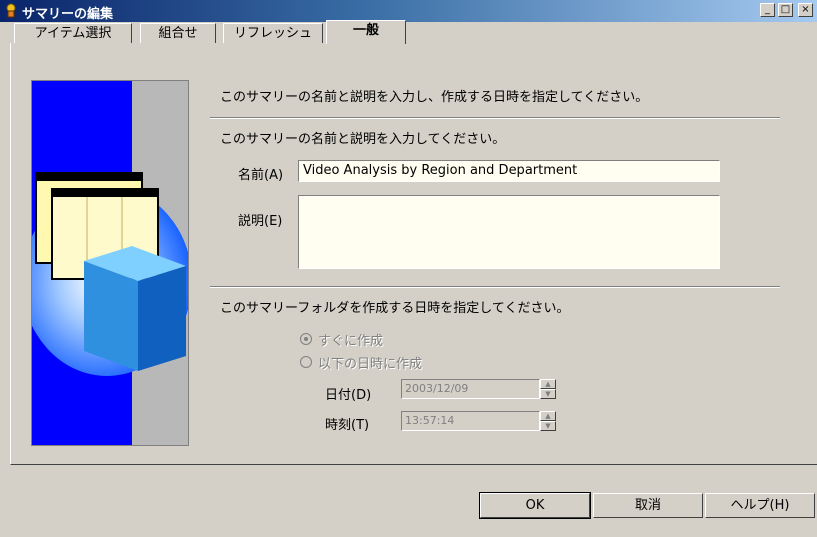 Image resolution: width=817 pixels, height=537 pixels. Describe the element at coordinates (306, 362) in the screenshot. I see `create-later-radio` at that location.